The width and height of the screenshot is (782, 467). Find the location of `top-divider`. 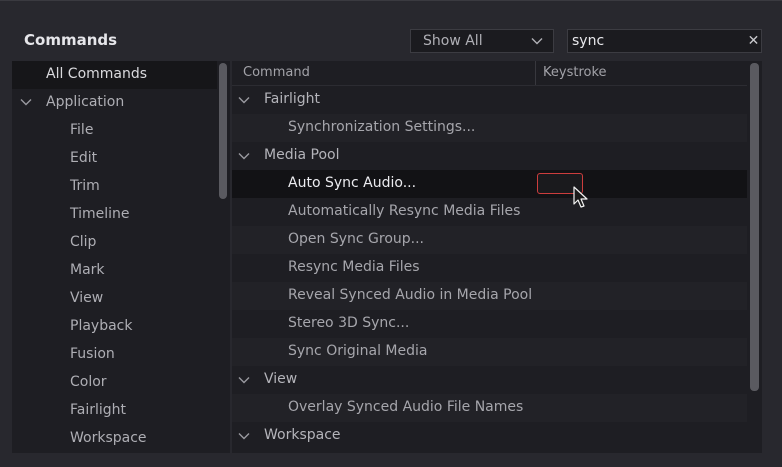

top-divider is located at coordinates (391, 0).